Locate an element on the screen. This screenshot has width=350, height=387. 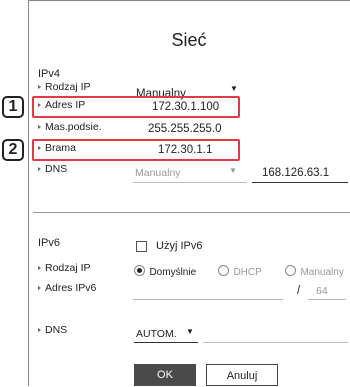
ipv4-section-label: IPv4 is located at coordinates (49, 74).